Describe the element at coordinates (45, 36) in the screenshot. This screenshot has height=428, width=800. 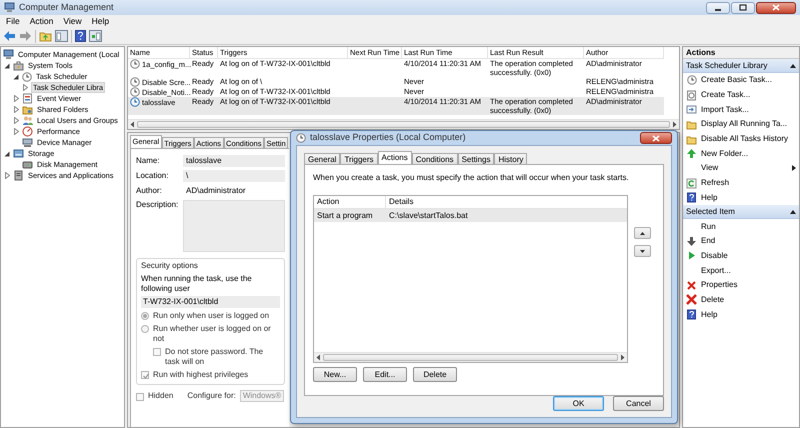
I see `folder-up-icon` at that location.